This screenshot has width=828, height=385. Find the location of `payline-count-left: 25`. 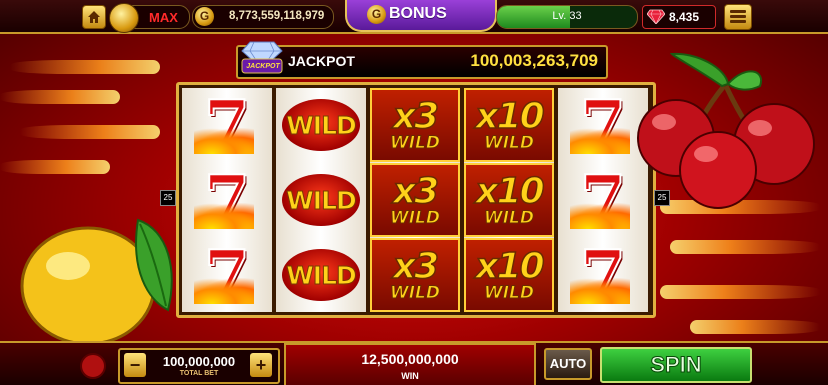

payline-count-left: 25 is located at coordinates (168, 198).